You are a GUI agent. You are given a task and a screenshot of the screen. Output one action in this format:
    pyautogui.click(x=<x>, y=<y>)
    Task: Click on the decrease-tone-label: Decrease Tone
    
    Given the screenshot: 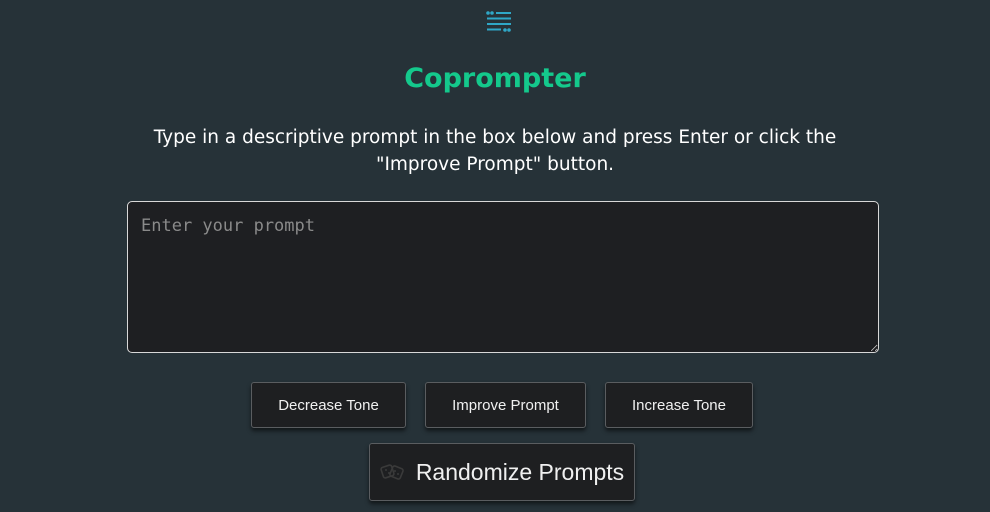 What is the action you would take?
    pyautogui.click(x=328, y=405)
    